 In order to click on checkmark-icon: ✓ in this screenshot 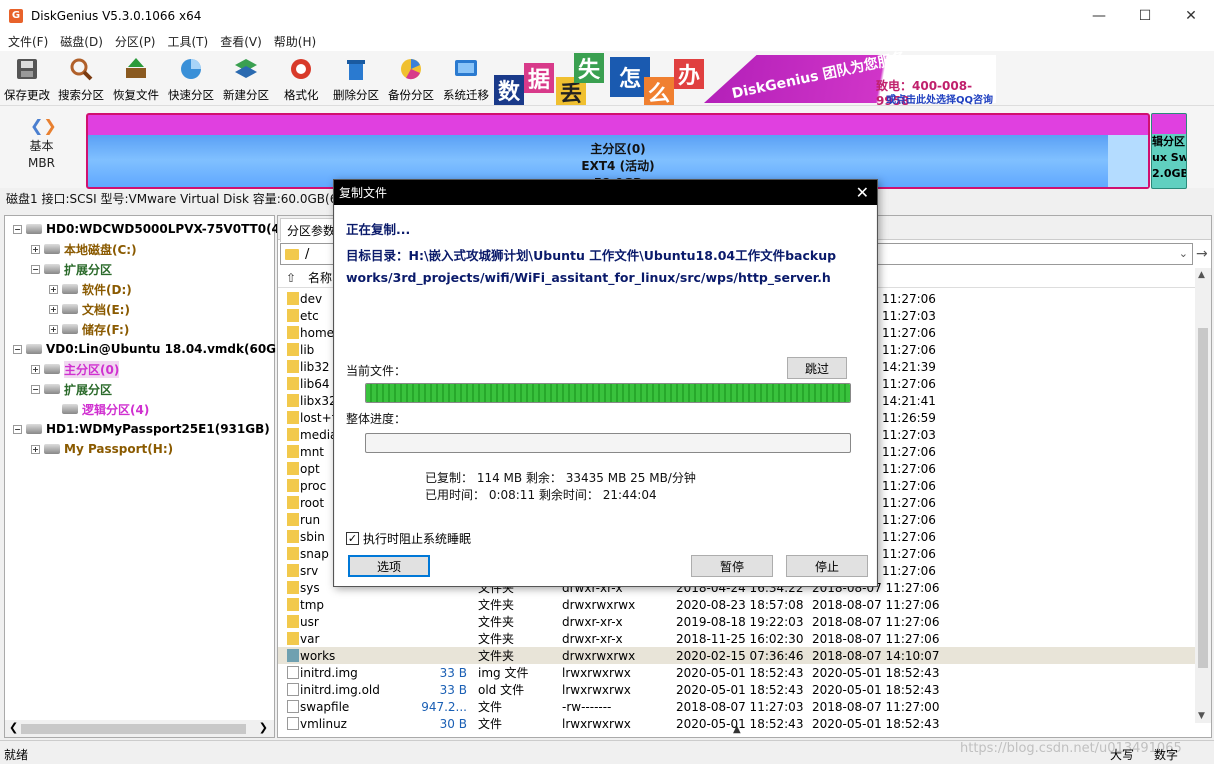, I will do `click(352, 538)`.